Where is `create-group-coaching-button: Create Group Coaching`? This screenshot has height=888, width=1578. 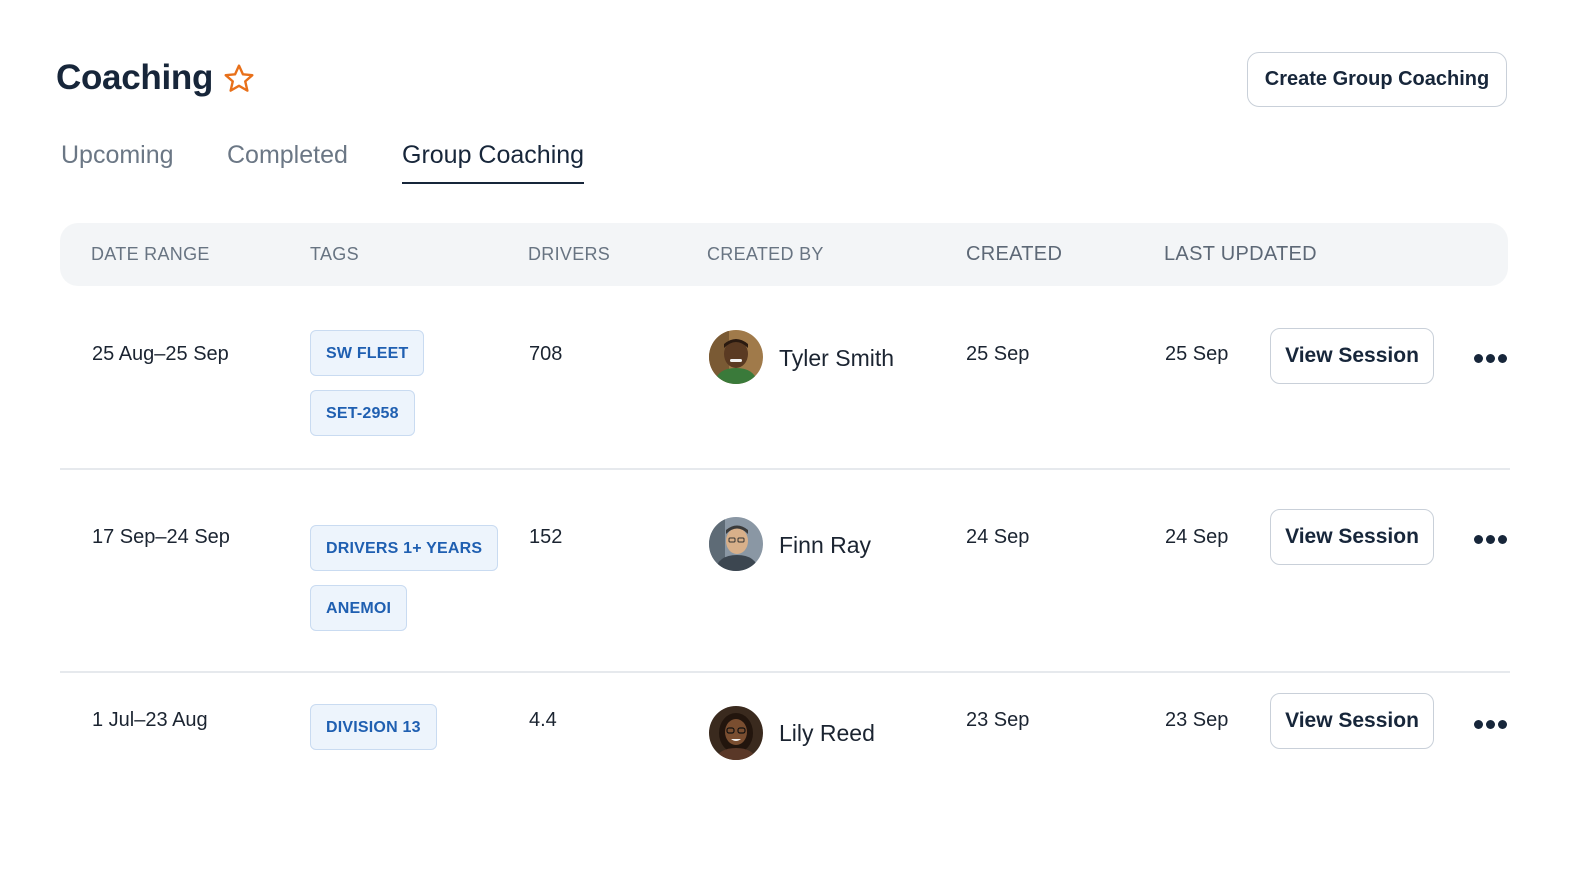 create-group-coaching-button: Create Group Coaching is located at coordinates (1377, 79).